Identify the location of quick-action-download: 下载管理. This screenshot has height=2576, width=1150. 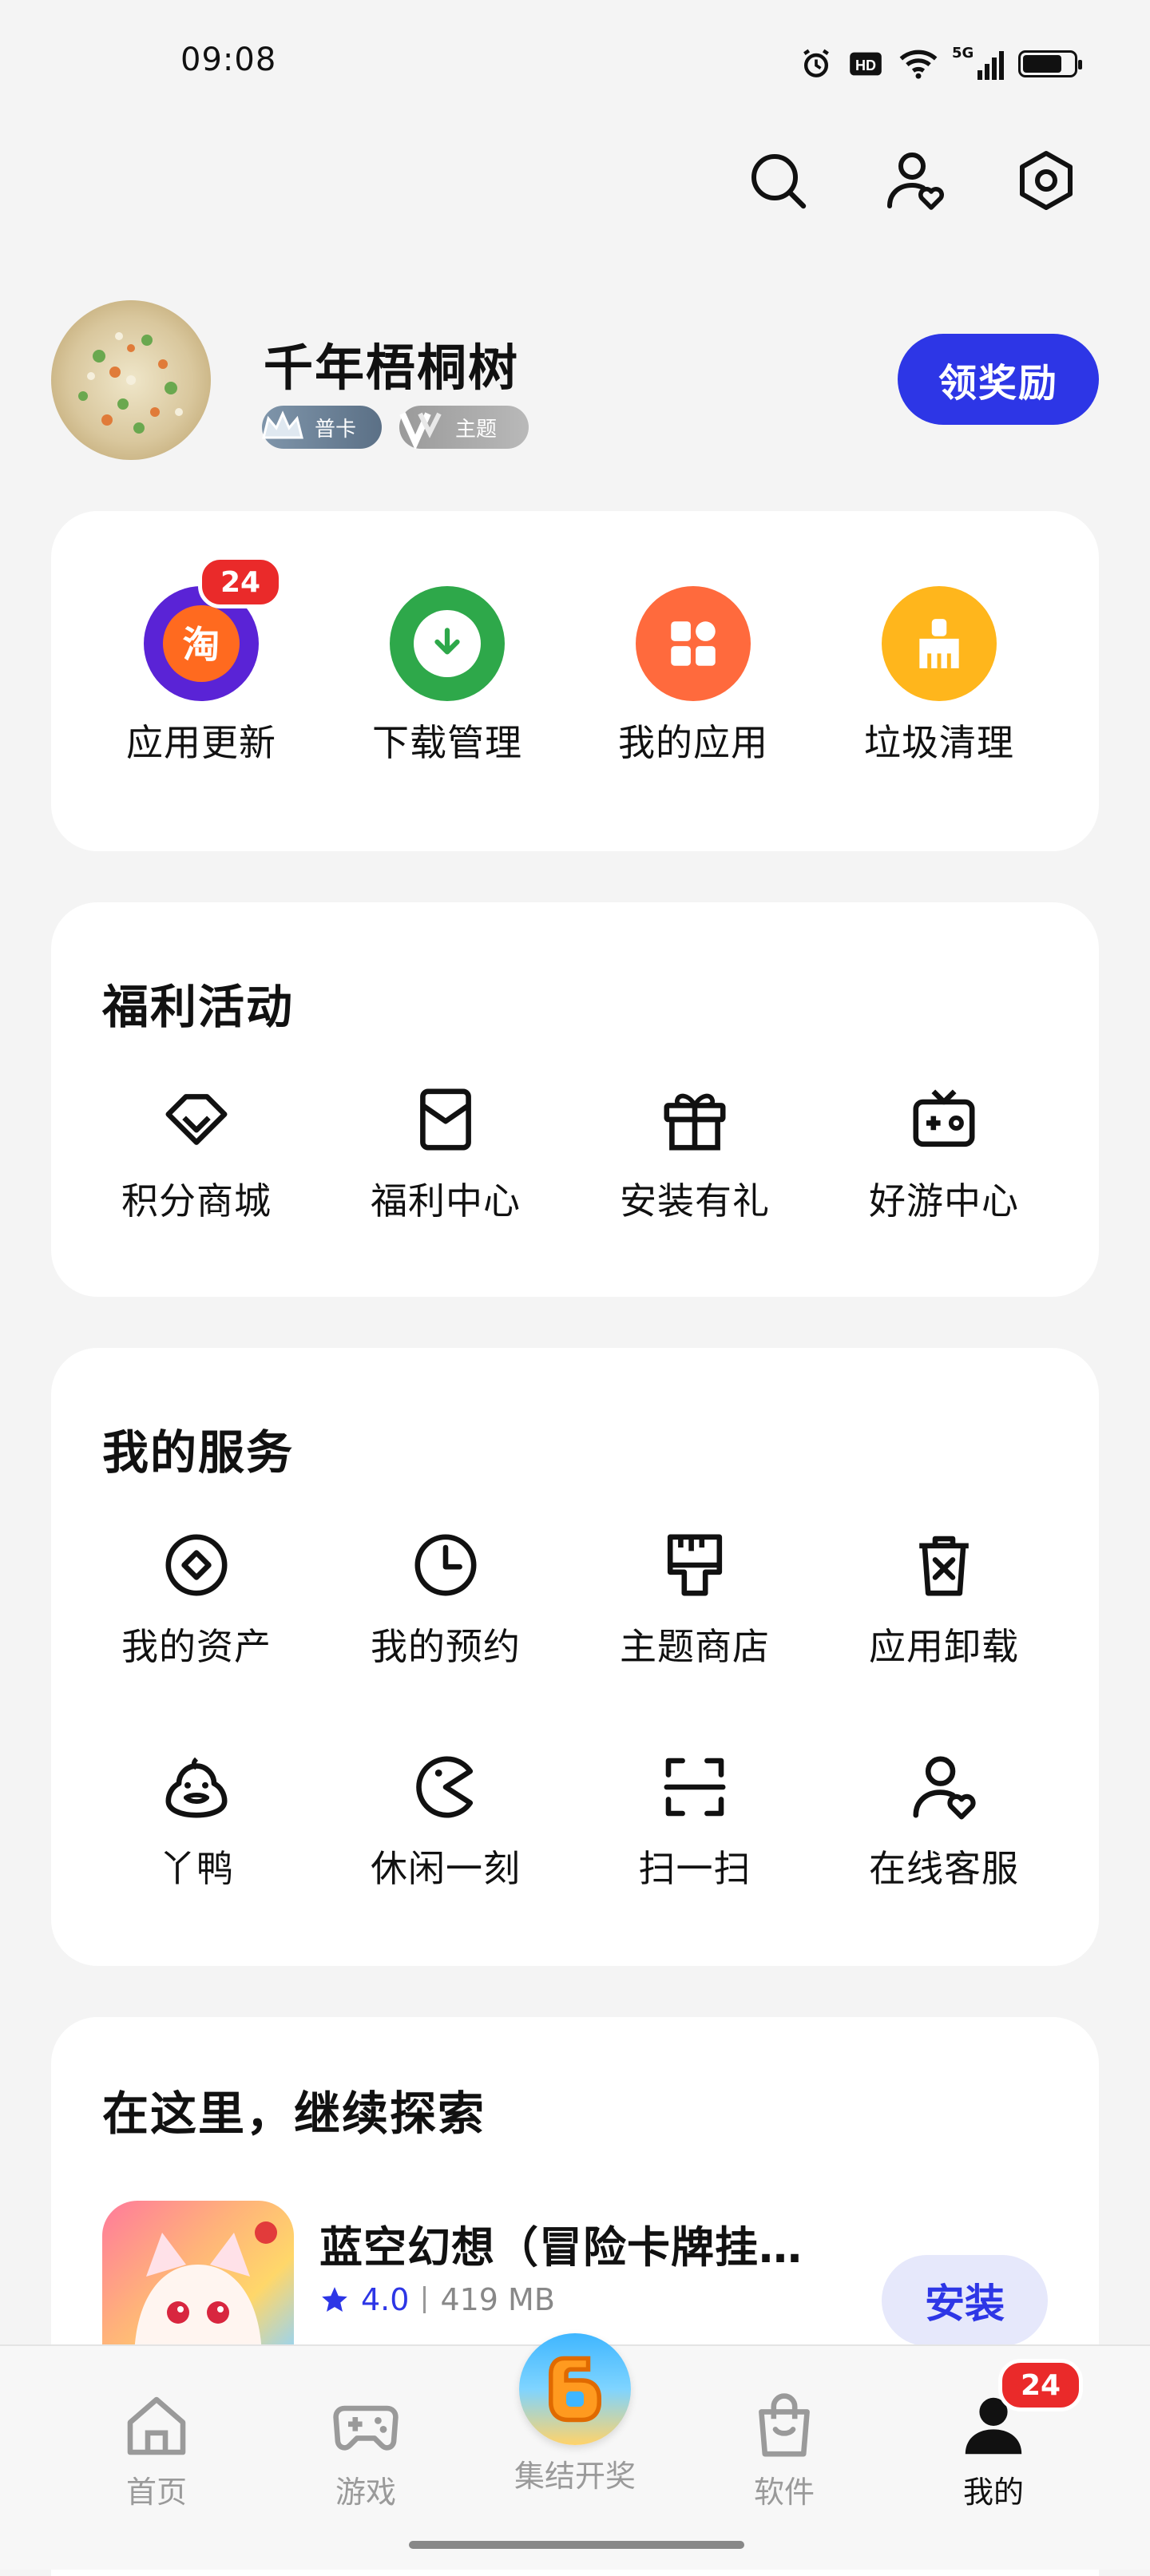
(447, 676).